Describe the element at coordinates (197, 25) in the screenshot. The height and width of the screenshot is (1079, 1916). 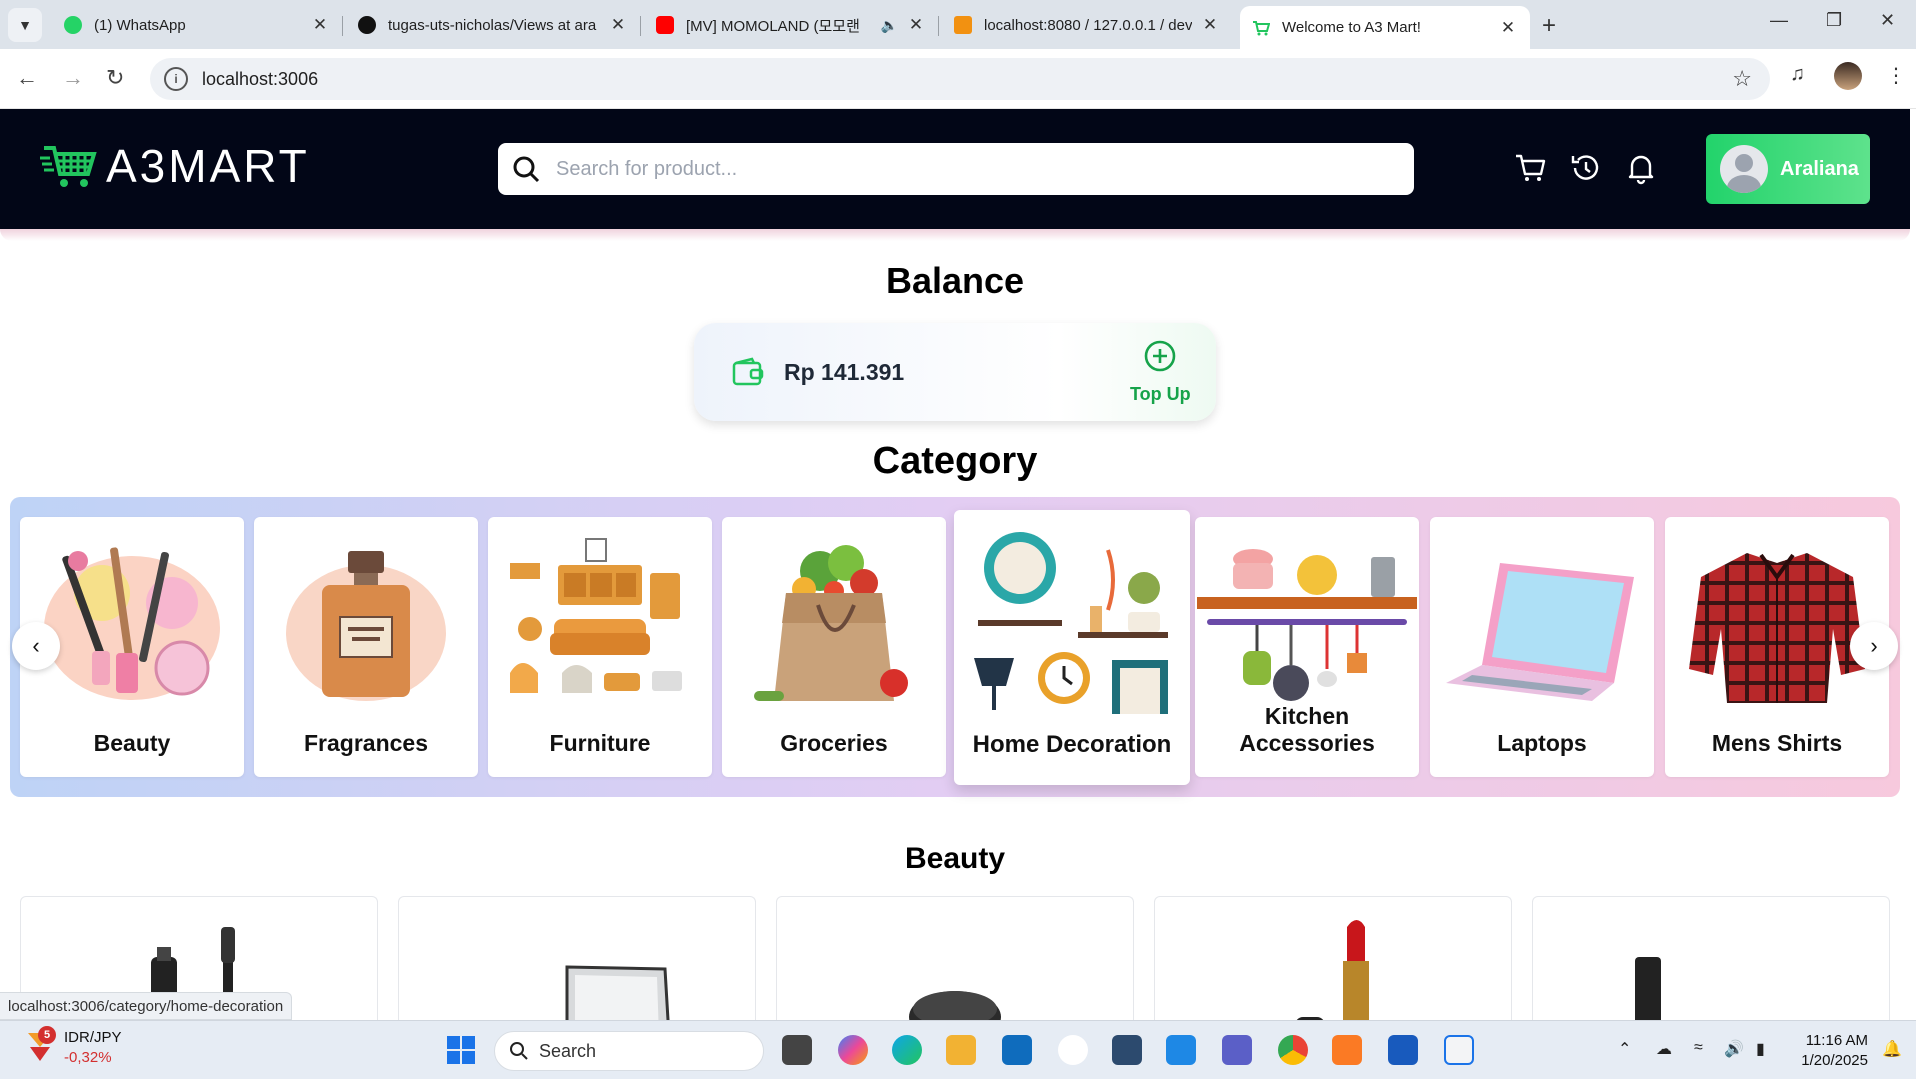
I see `tab-whatsapp: (1) WhatsApp ✕` at that location.